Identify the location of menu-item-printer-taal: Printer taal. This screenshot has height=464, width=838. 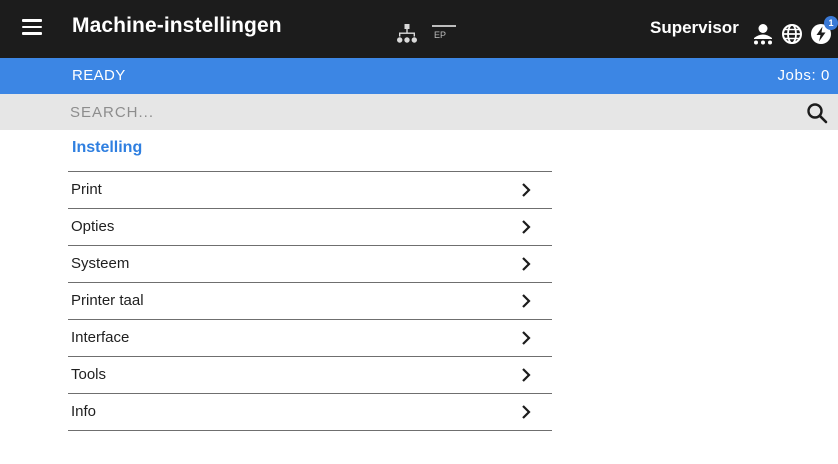
(310, 301).